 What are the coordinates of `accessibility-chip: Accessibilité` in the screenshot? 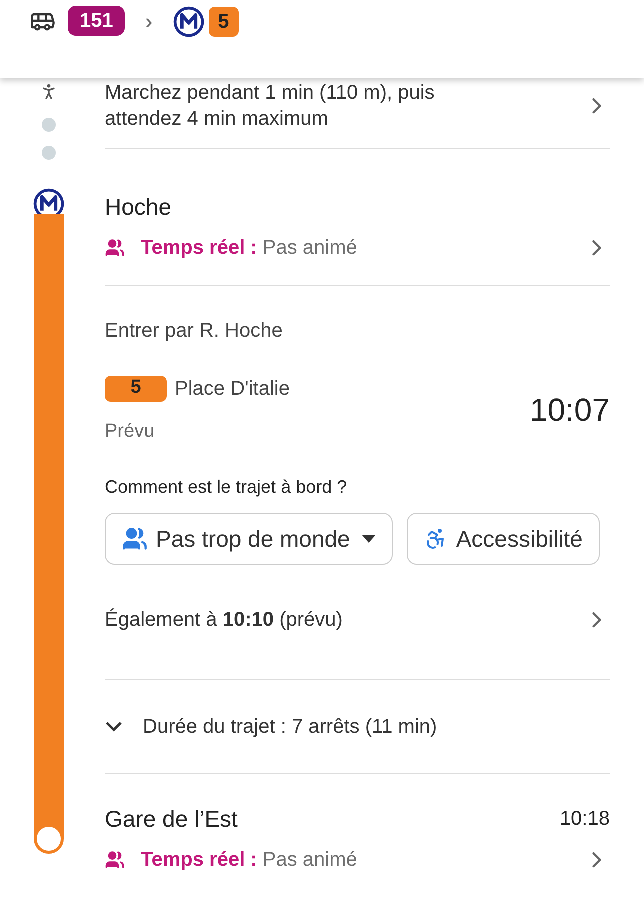 It's located at (503, 539).